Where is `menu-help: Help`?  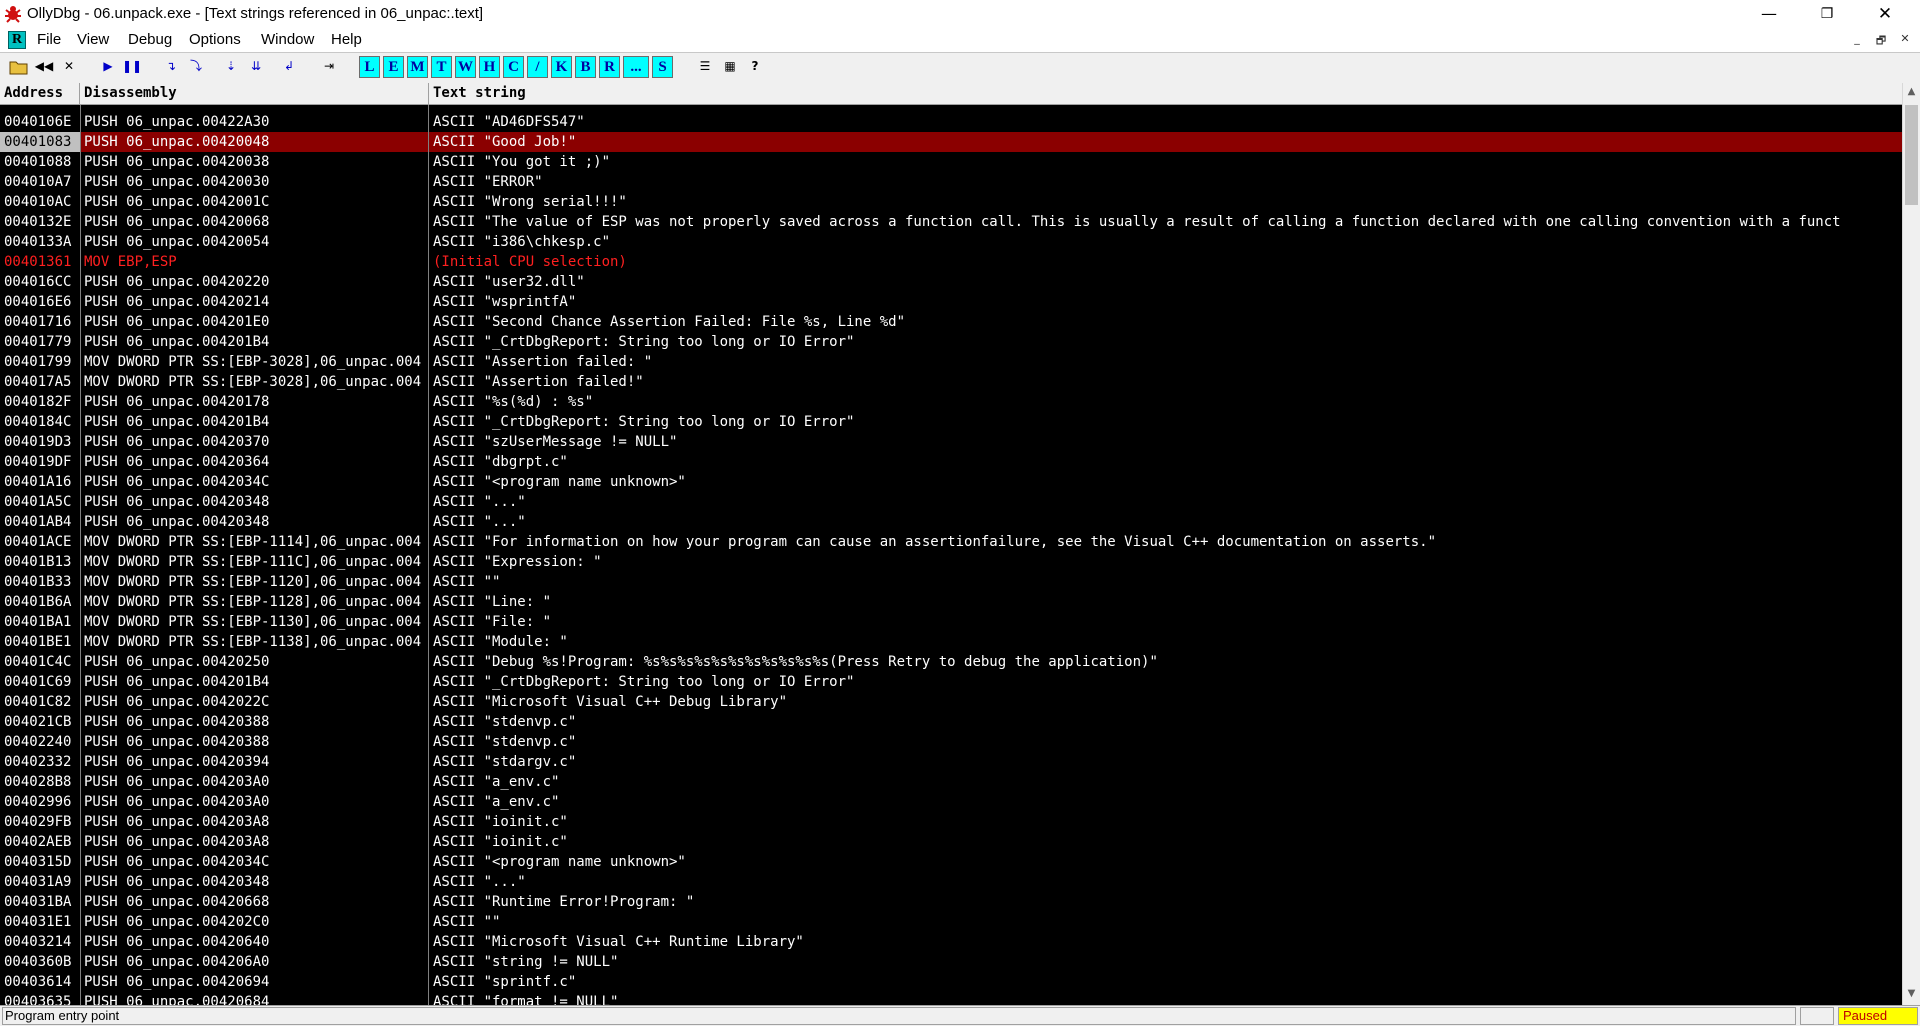
menu-help: Help is located at coordinates (346, 39).